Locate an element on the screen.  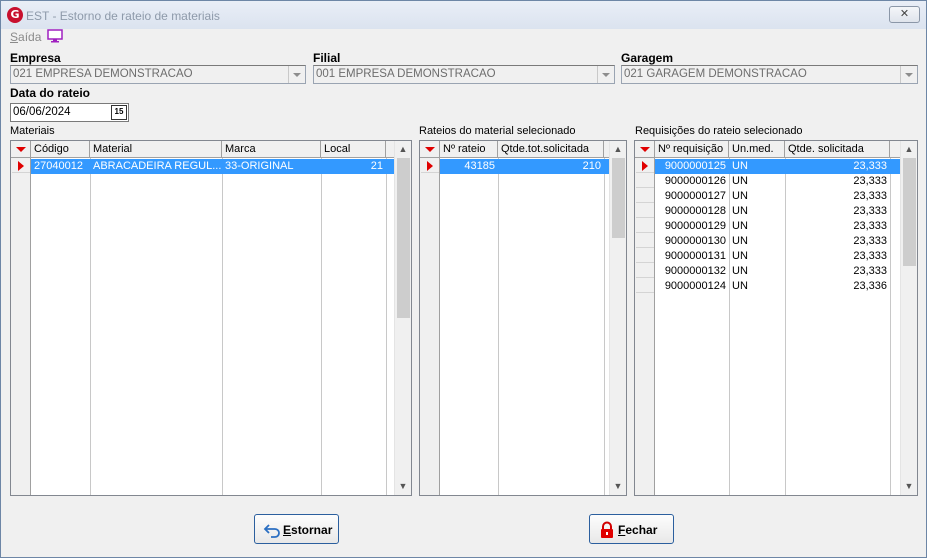
table-row: 43185 210 is located at coordinates (524, 166).